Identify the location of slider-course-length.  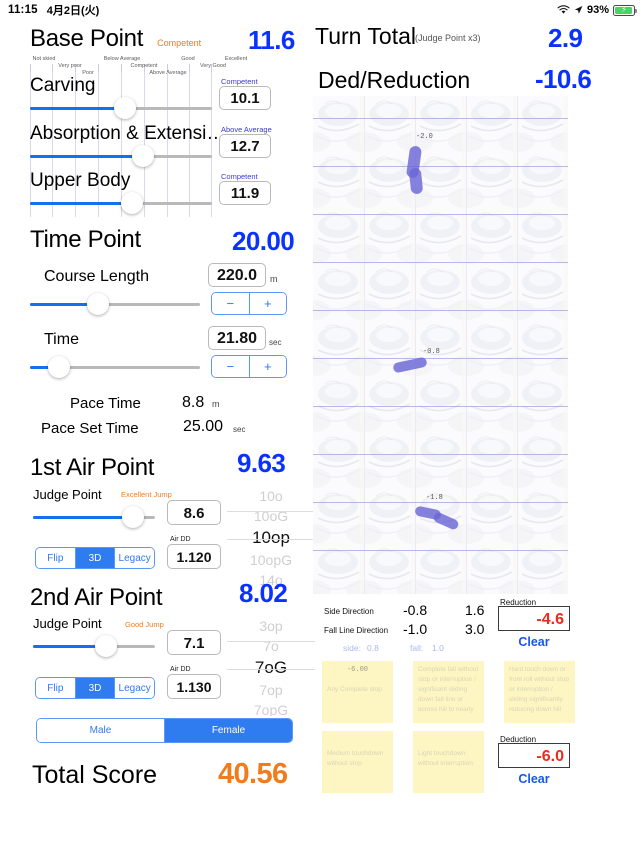
(115, 305).